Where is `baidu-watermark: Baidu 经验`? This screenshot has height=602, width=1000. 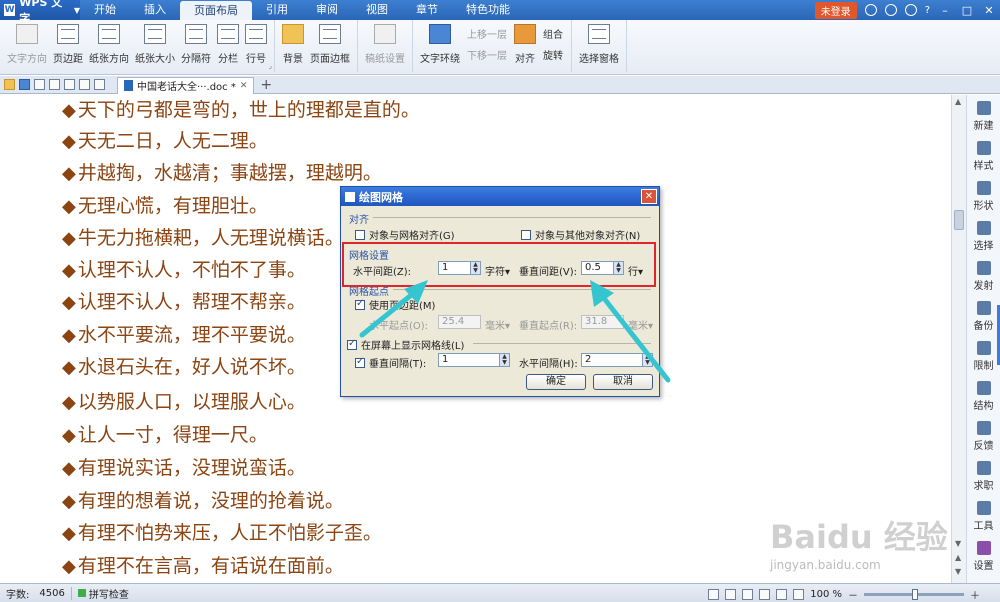 baidu-watermark: Baidu 经验 is located at coordinates (859, 537).